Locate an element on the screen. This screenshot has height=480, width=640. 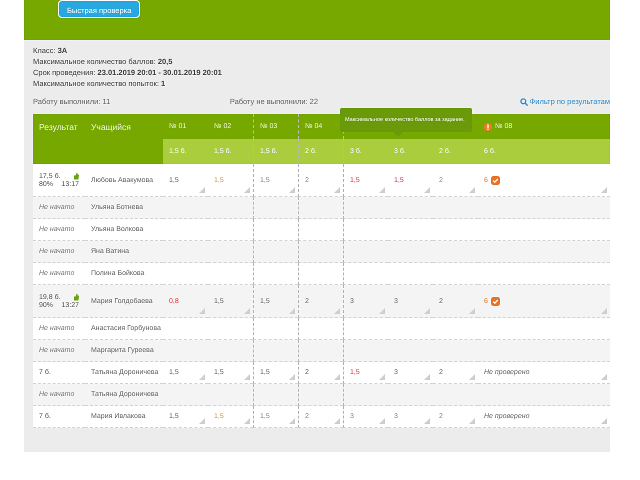
alert-icon is located at coordinates (488, 126).